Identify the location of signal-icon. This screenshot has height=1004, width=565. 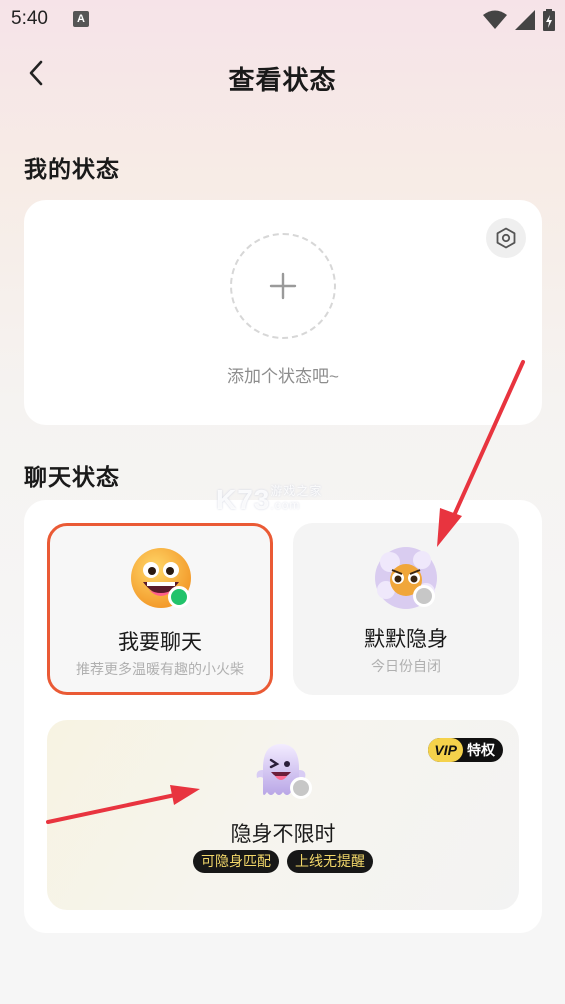
(525, 20).